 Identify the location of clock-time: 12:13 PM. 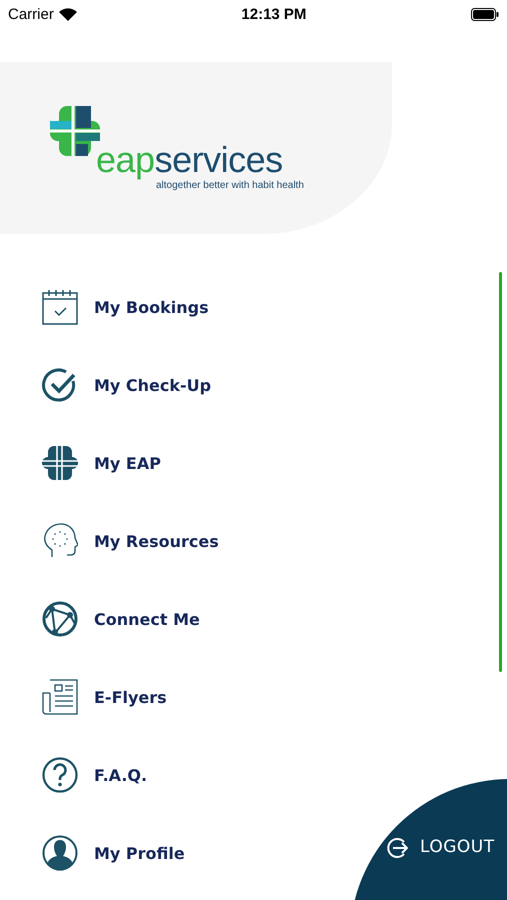
(273, 14).